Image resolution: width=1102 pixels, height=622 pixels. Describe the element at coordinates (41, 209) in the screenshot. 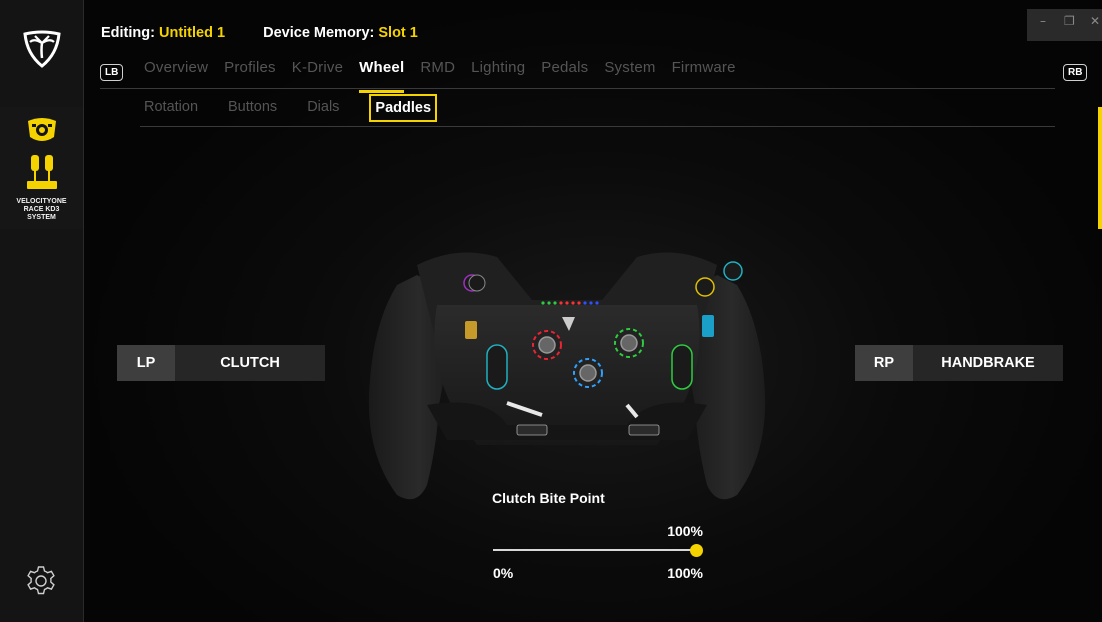

I see `device-name-label: VELOCITYONE RACE KD3 SYSTEM` at that location.